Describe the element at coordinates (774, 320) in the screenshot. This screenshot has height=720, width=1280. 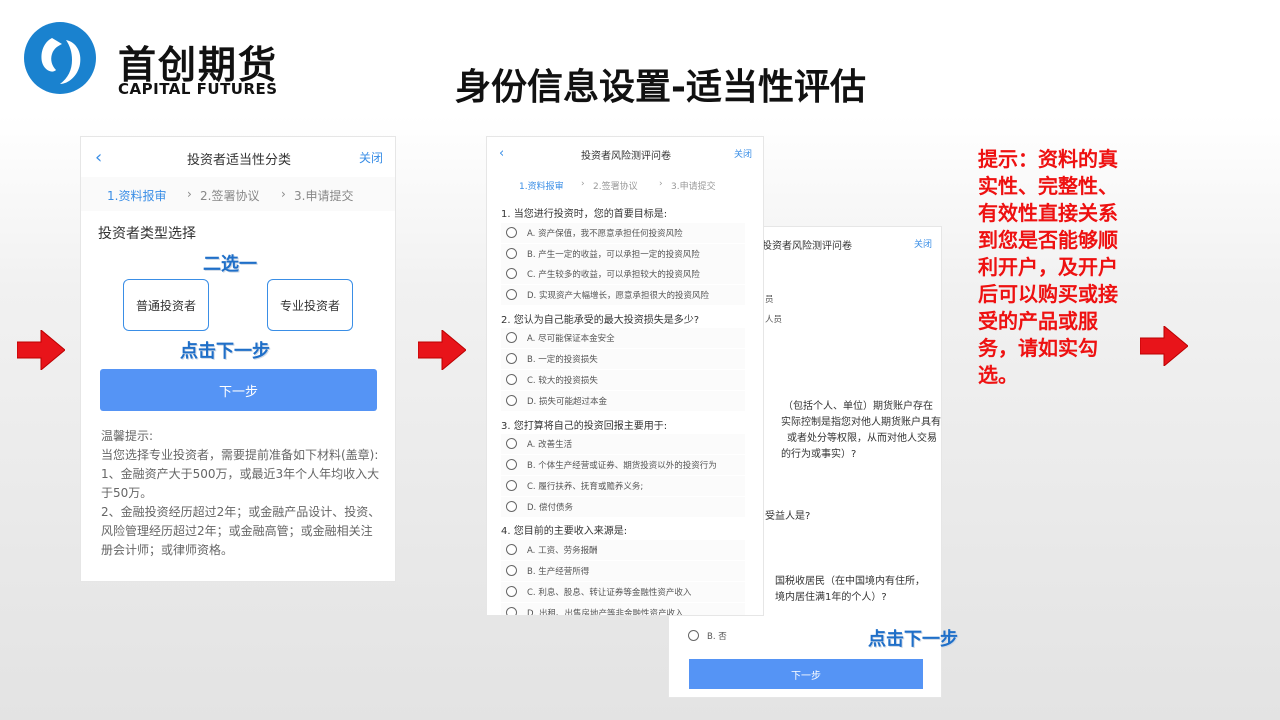
I see `option-fragment: 人员` at that location.